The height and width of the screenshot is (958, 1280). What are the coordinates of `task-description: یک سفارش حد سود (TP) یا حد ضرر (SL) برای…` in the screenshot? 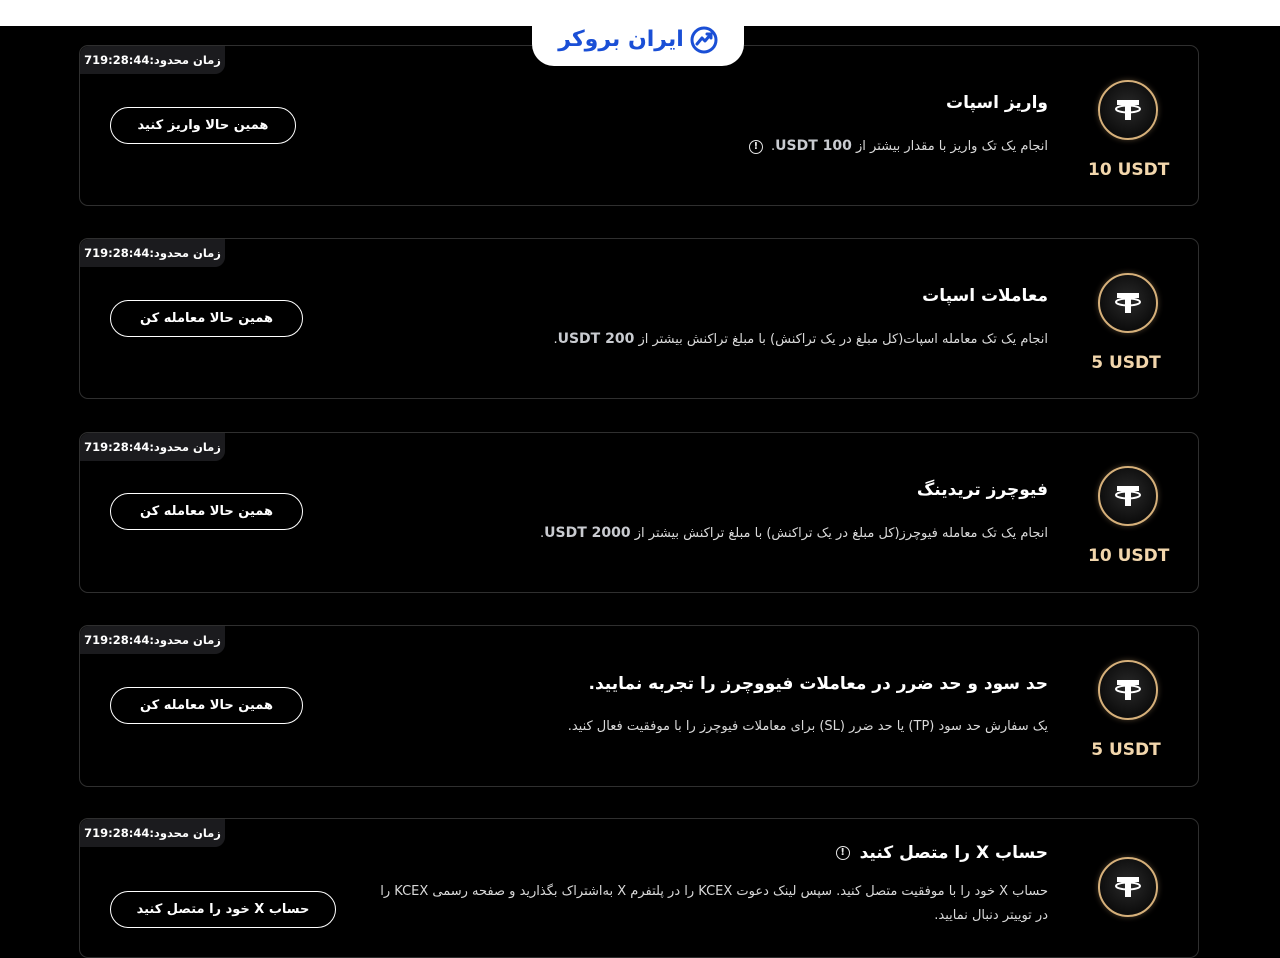 It's located at (807, 726).